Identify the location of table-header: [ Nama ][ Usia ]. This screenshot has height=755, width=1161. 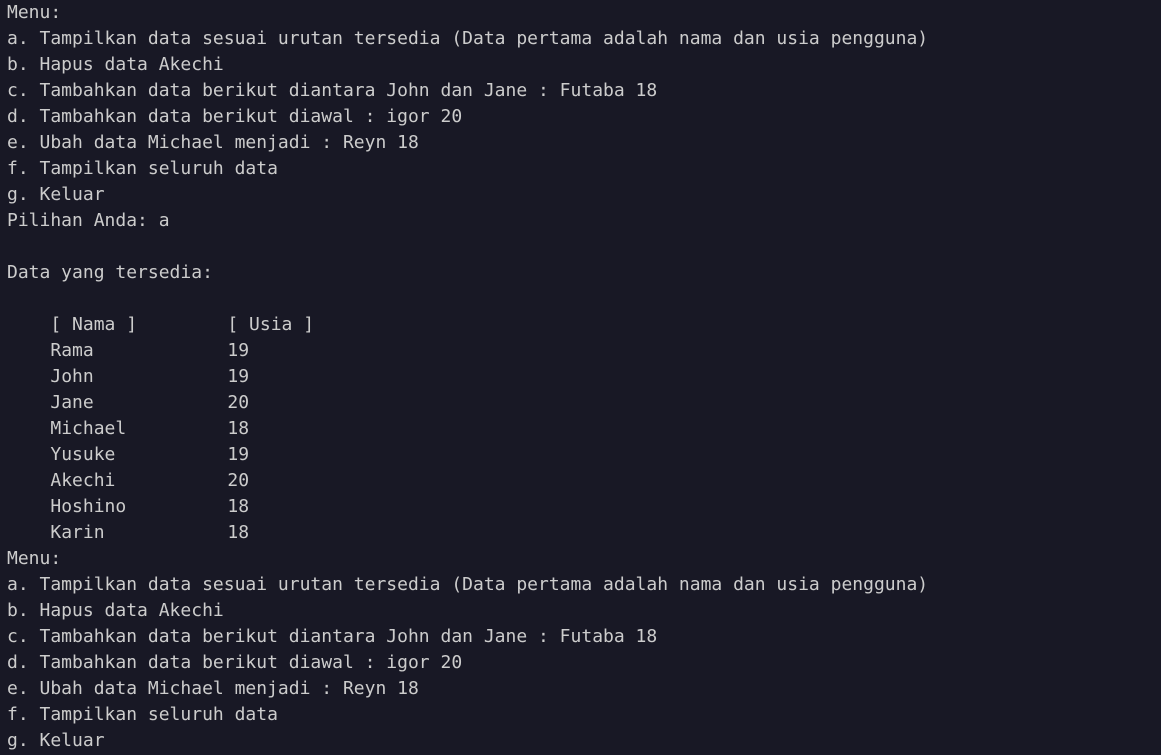
(584, 310).